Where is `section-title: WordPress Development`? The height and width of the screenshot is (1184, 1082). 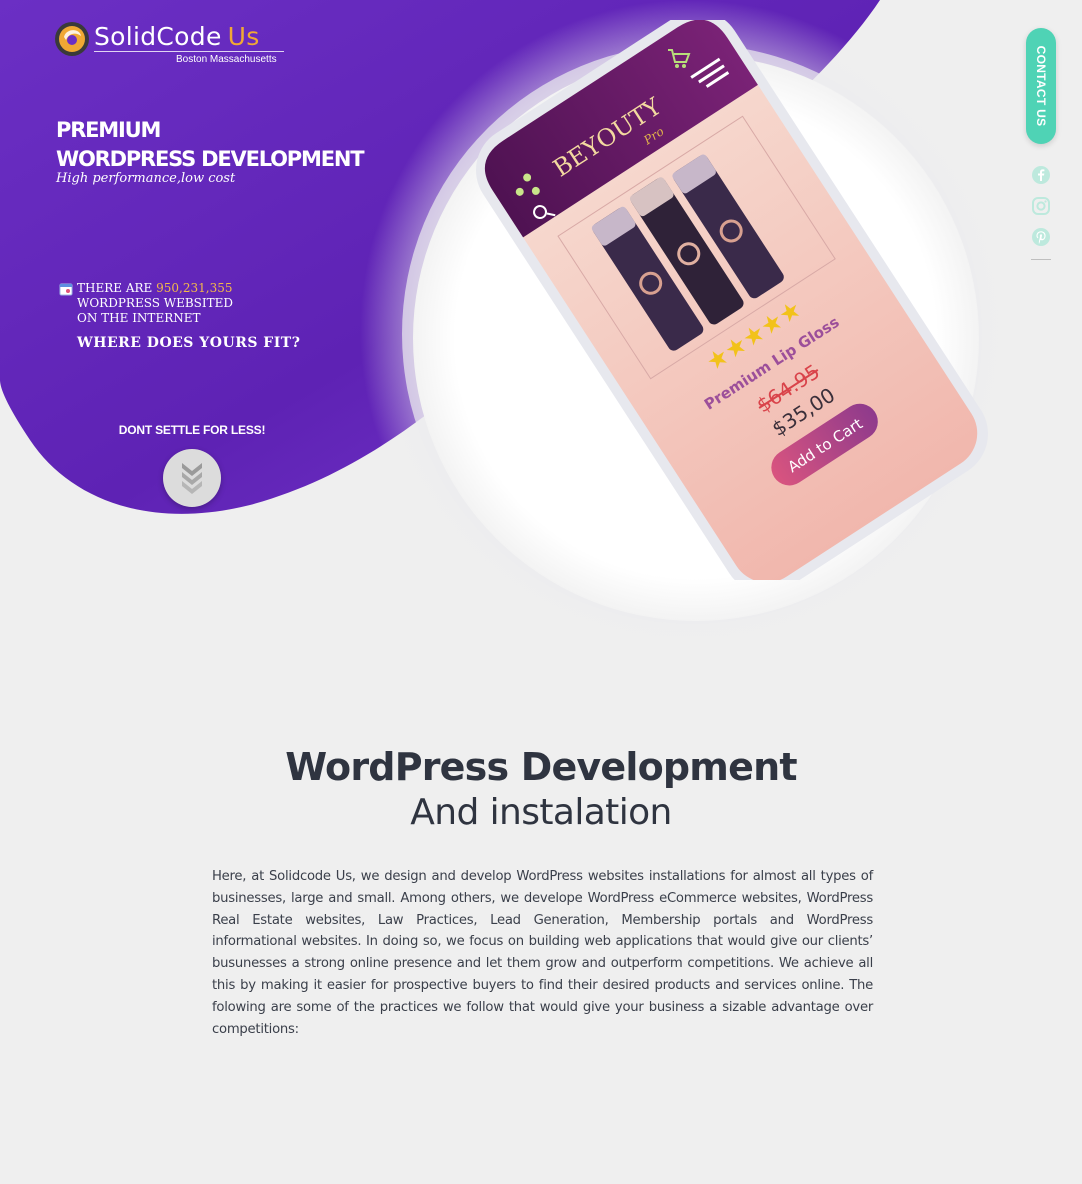 section-title: WordPress Development is located at coordinates (541, 767).